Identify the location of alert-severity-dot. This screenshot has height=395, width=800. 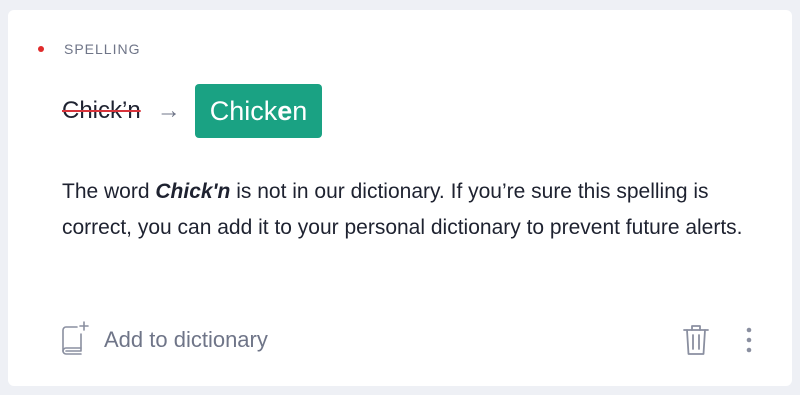
(41, 49).